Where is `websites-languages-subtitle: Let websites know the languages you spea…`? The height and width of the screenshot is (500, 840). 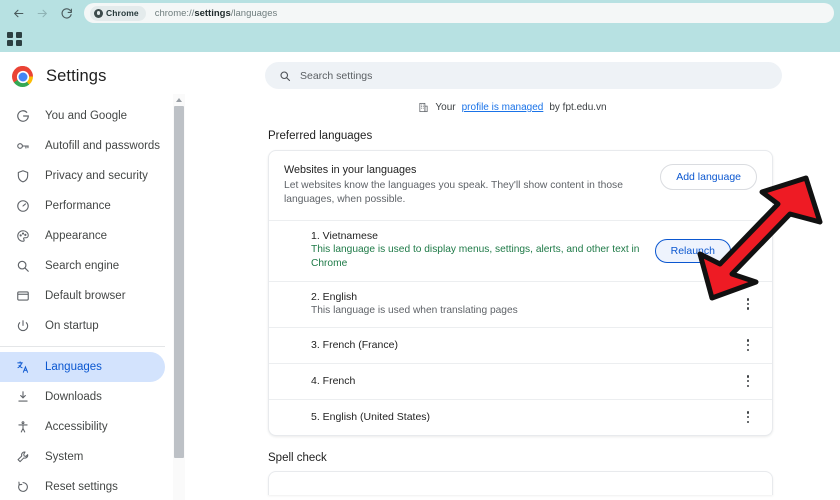
websites-languages-subtitle: Let websites know the languages you spea… is located at coordinates (453, 193).